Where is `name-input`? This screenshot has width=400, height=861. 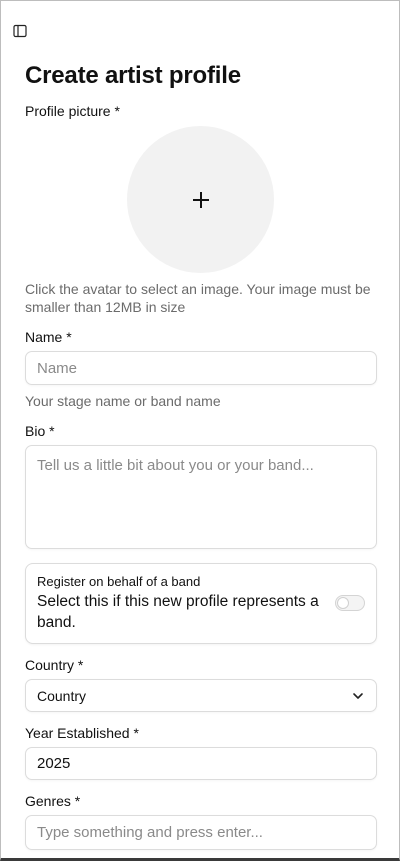 name-input is located at coordinates (201, 368).